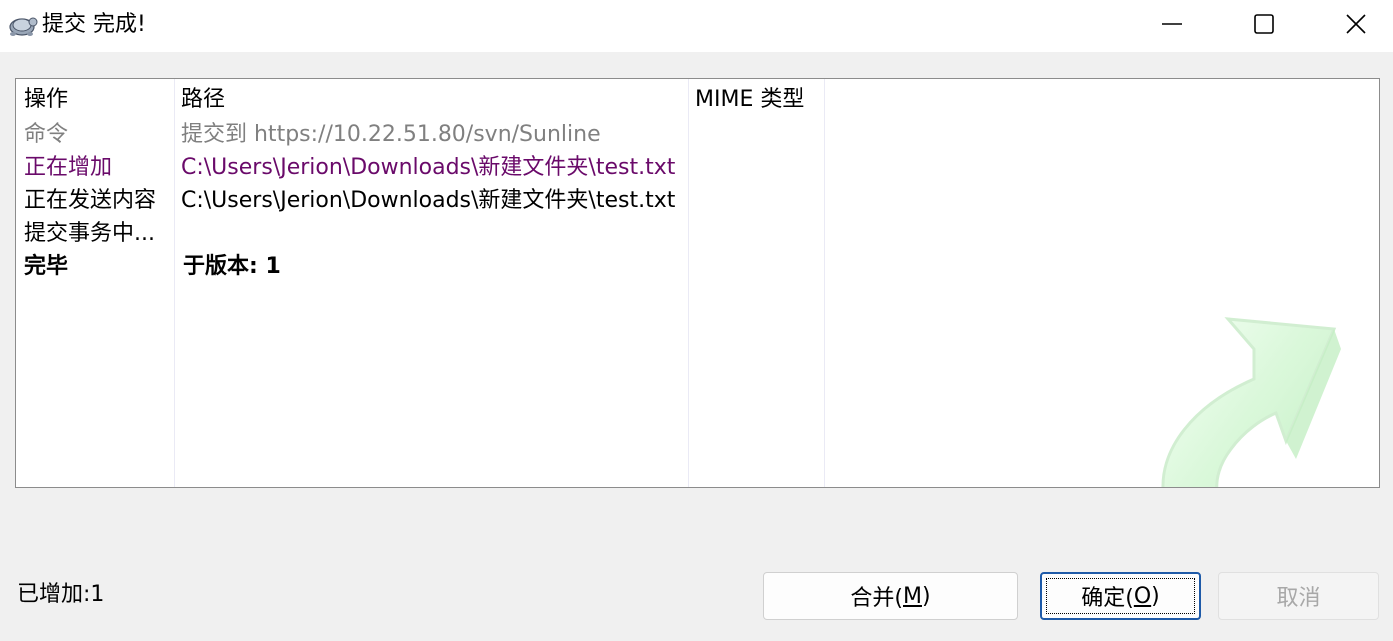 Image resolution: width=1393 pixels, height=641 pixels. I want to click on merge-hotkey: M, so click(912, 596).